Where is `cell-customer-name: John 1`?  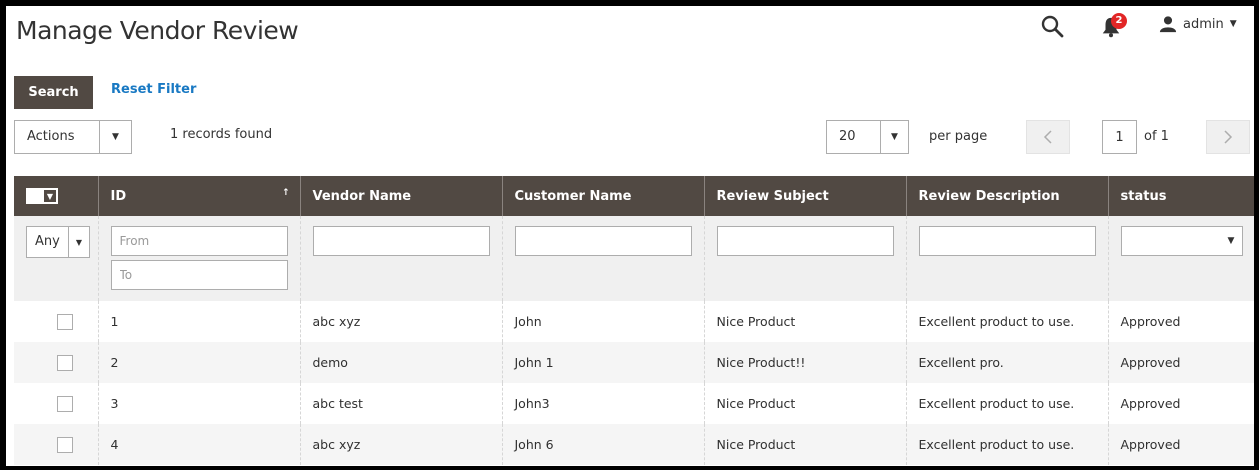 cell-customer-name: John 1 is located at coordinates (602, 362).